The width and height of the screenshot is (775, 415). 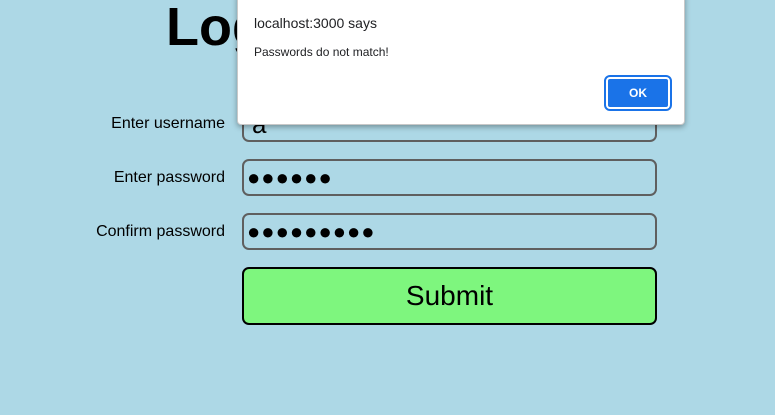 What do you see at coordinates (321, 52) in the screenshot?
I see `alert-message: Passwords do not match!` at bounding box center [321, 52].